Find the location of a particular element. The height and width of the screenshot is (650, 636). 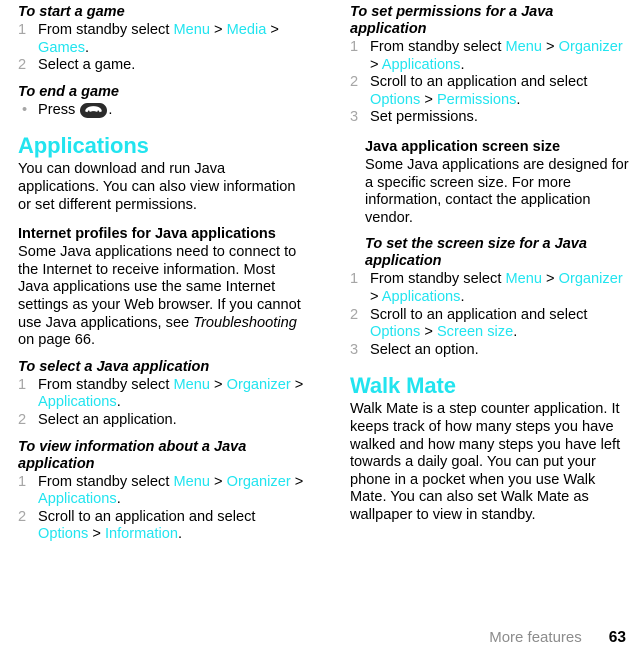

step-item: 2 Select an application. is located at coordinates (163, 421).